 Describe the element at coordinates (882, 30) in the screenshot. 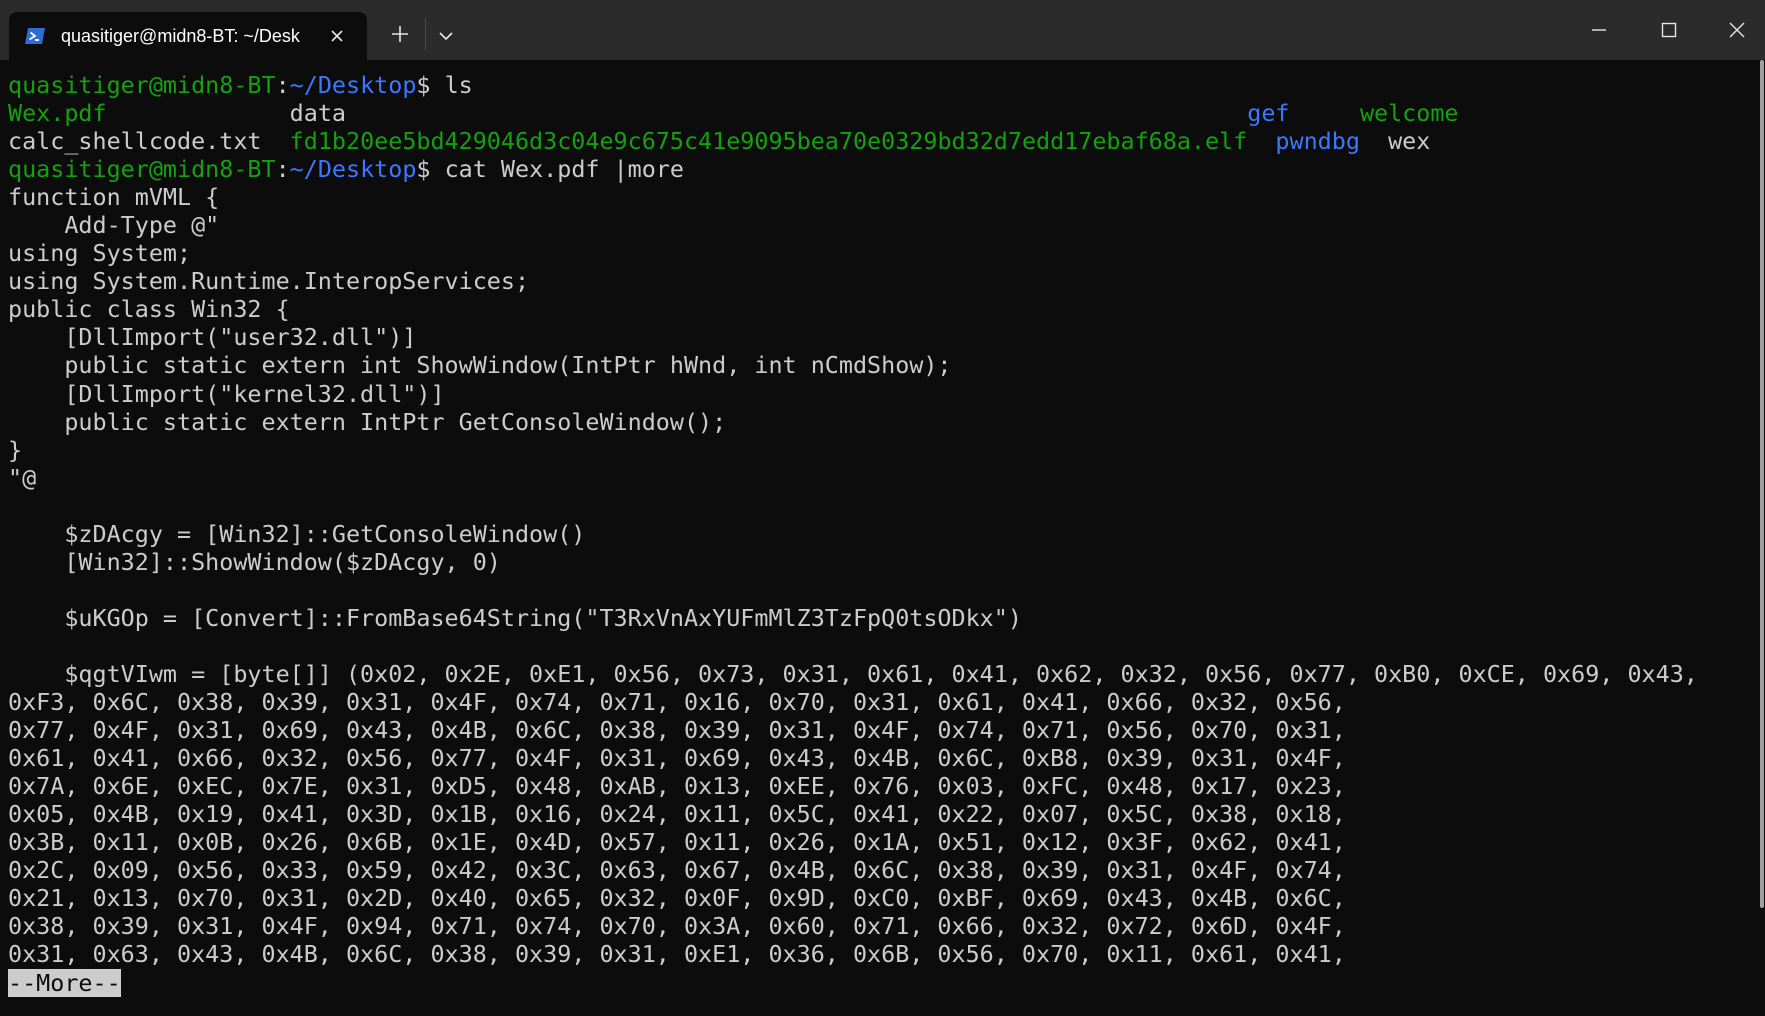

I see `title-bar: quasitiger@midn8-BT: ~/Desk` at that location.